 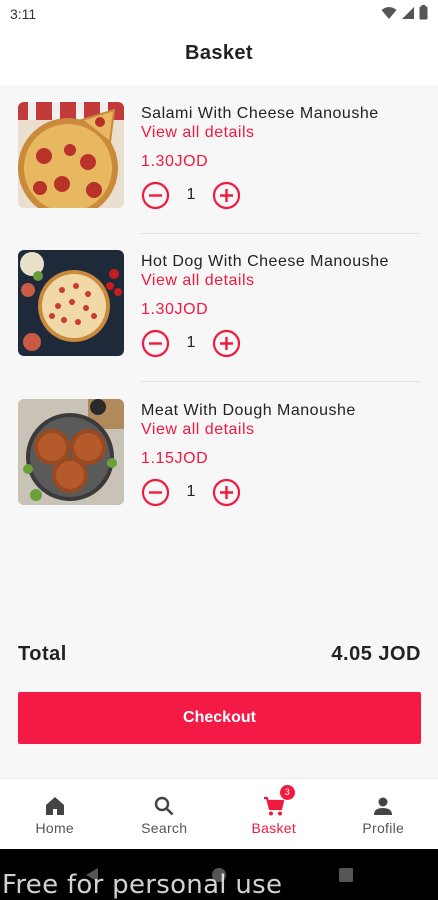 I want to click on status-icons, so click(x=404, y=12).